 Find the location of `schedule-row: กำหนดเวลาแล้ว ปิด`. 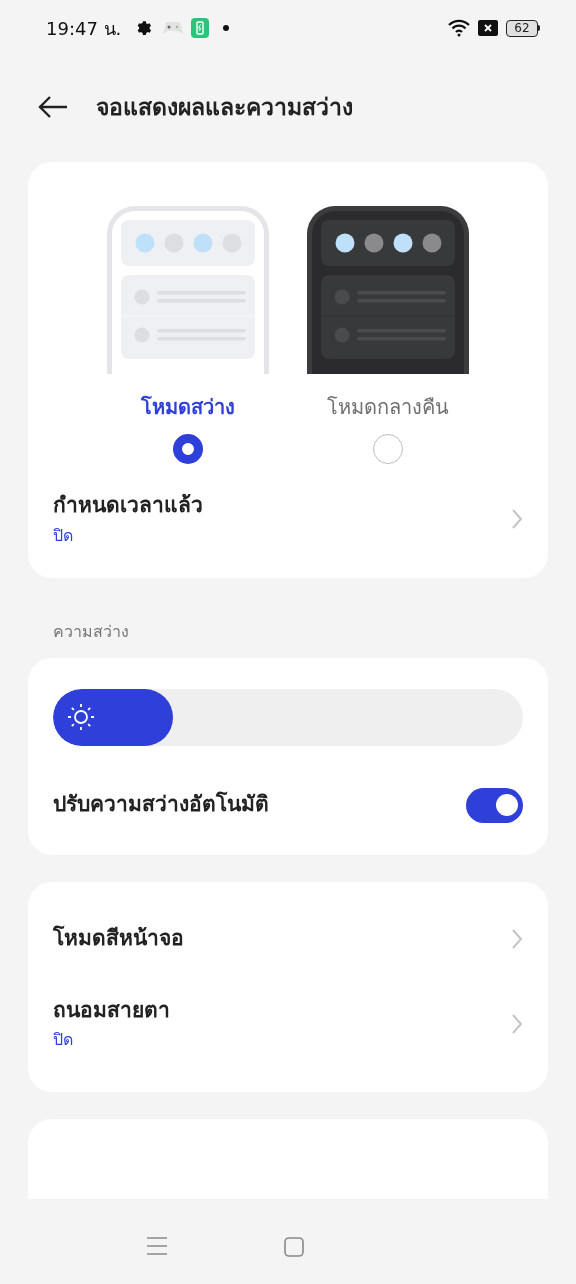

schedule-row: กำหนดเวลาแล้ว ปิด is located at coordinates (288, 521).